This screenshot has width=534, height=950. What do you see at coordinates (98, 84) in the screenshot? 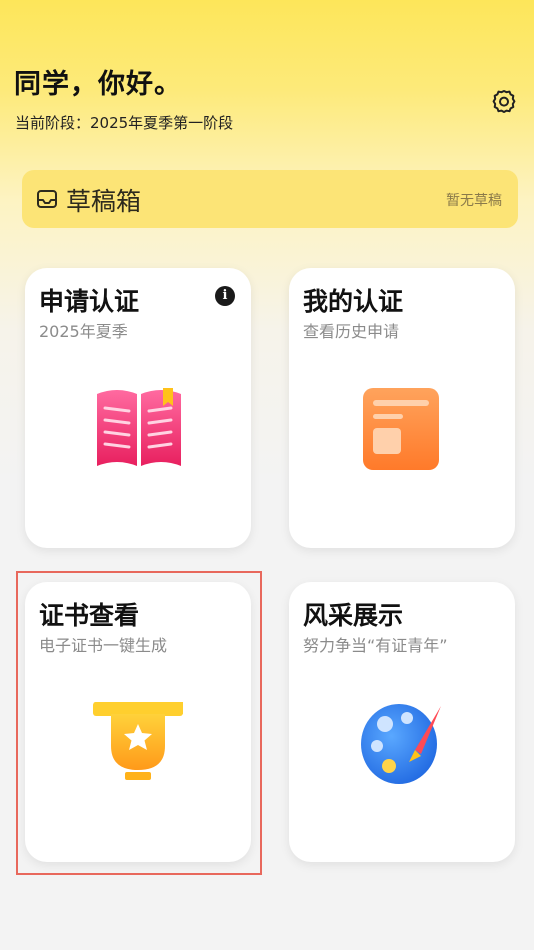
I see `greeting-title: 同学，你好。` at bounding box center [98, 84].